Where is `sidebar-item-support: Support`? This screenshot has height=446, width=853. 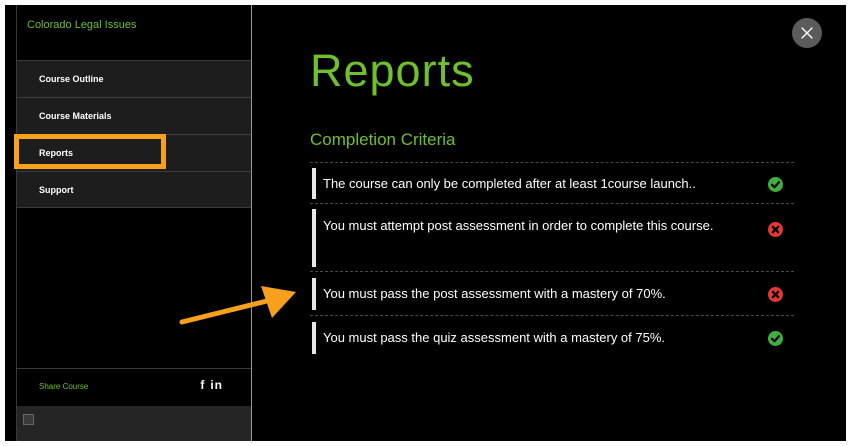
sidebar-item-support: Support is located at coordinates (134, 189).